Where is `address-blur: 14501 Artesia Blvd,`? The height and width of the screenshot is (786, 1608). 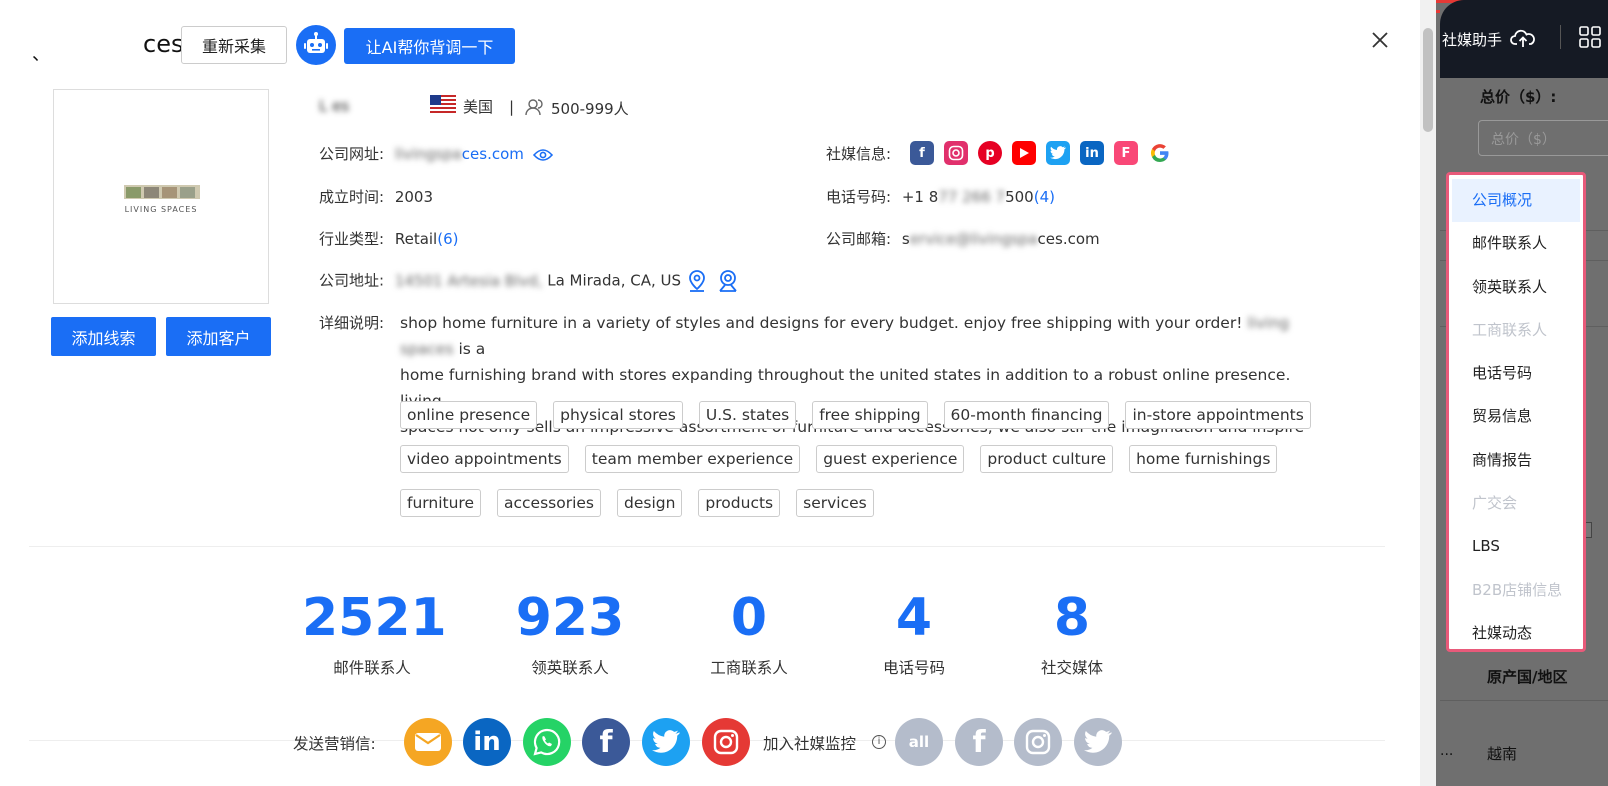
address-blur: 14501 Artesia Blvd, is located at coordinates (468, 280).